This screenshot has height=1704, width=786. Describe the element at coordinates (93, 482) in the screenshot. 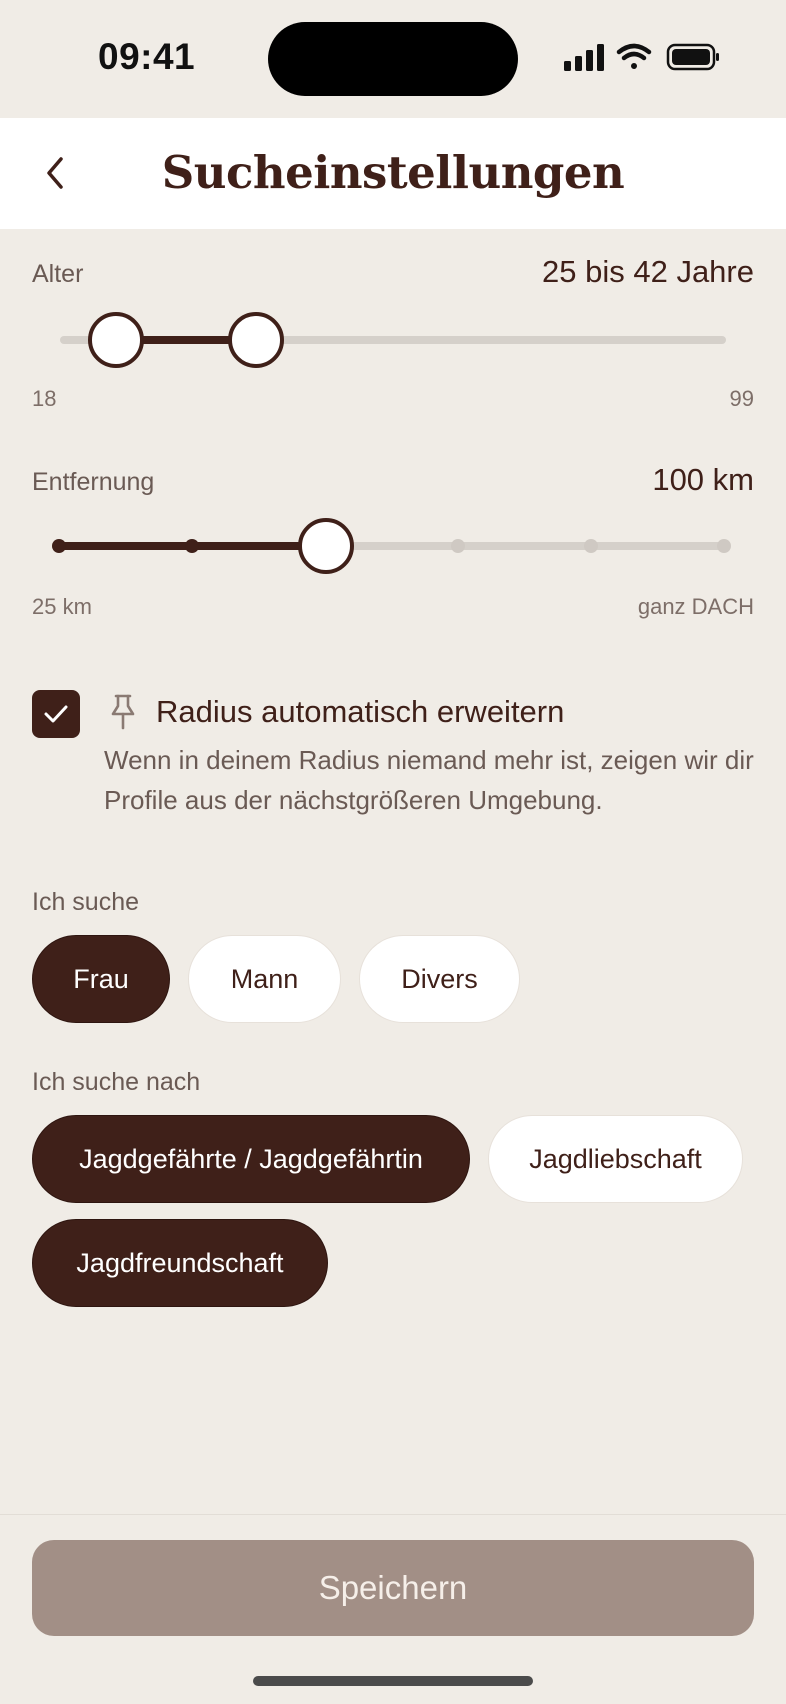

I see `distance-label: Entfernung` at that location.